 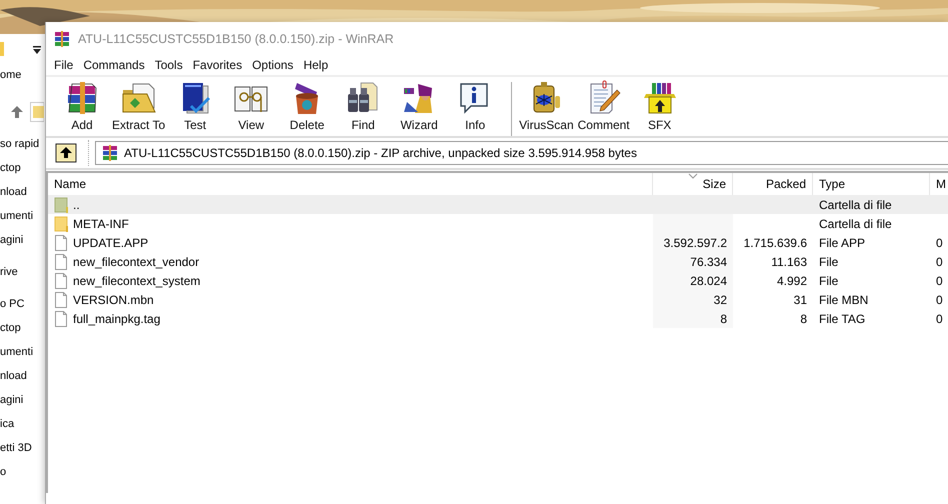 I want to click on toolbar-button: Find, so click(x=363, y=106).